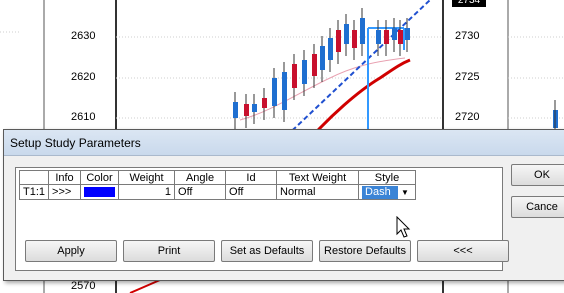 The image size is (564, 293). I want to click on column-header-text-weight: Text Weight, so click(318, 177).